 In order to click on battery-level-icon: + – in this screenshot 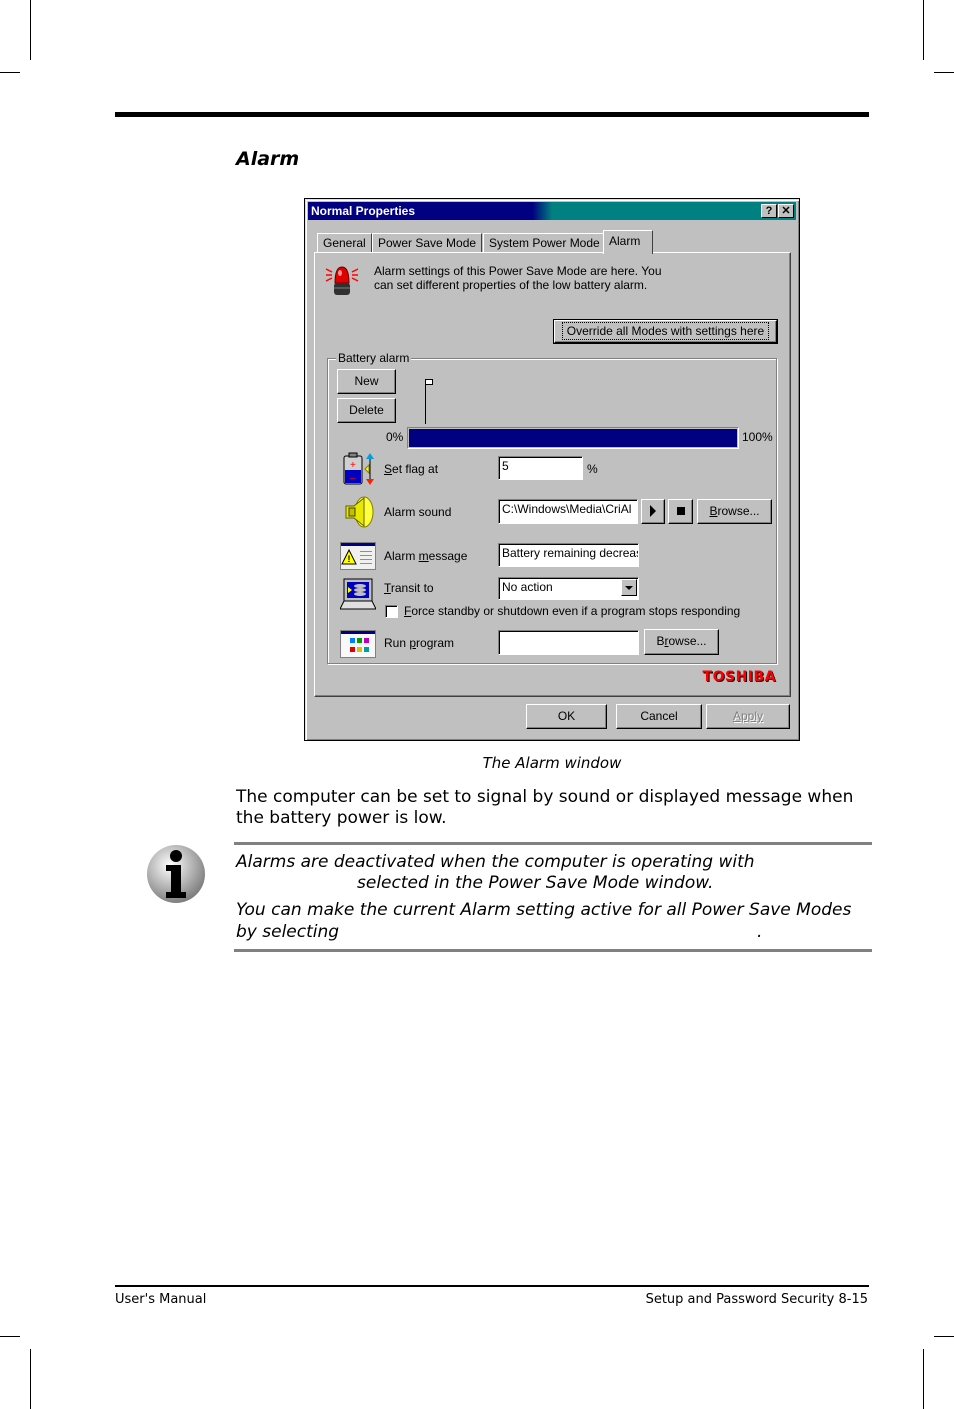, I will do `click(358, 468)`.